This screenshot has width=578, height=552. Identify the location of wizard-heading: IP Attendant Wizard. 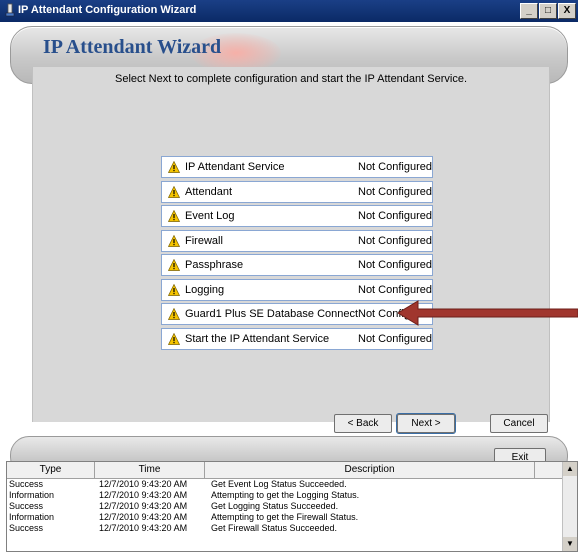
(132, 47).